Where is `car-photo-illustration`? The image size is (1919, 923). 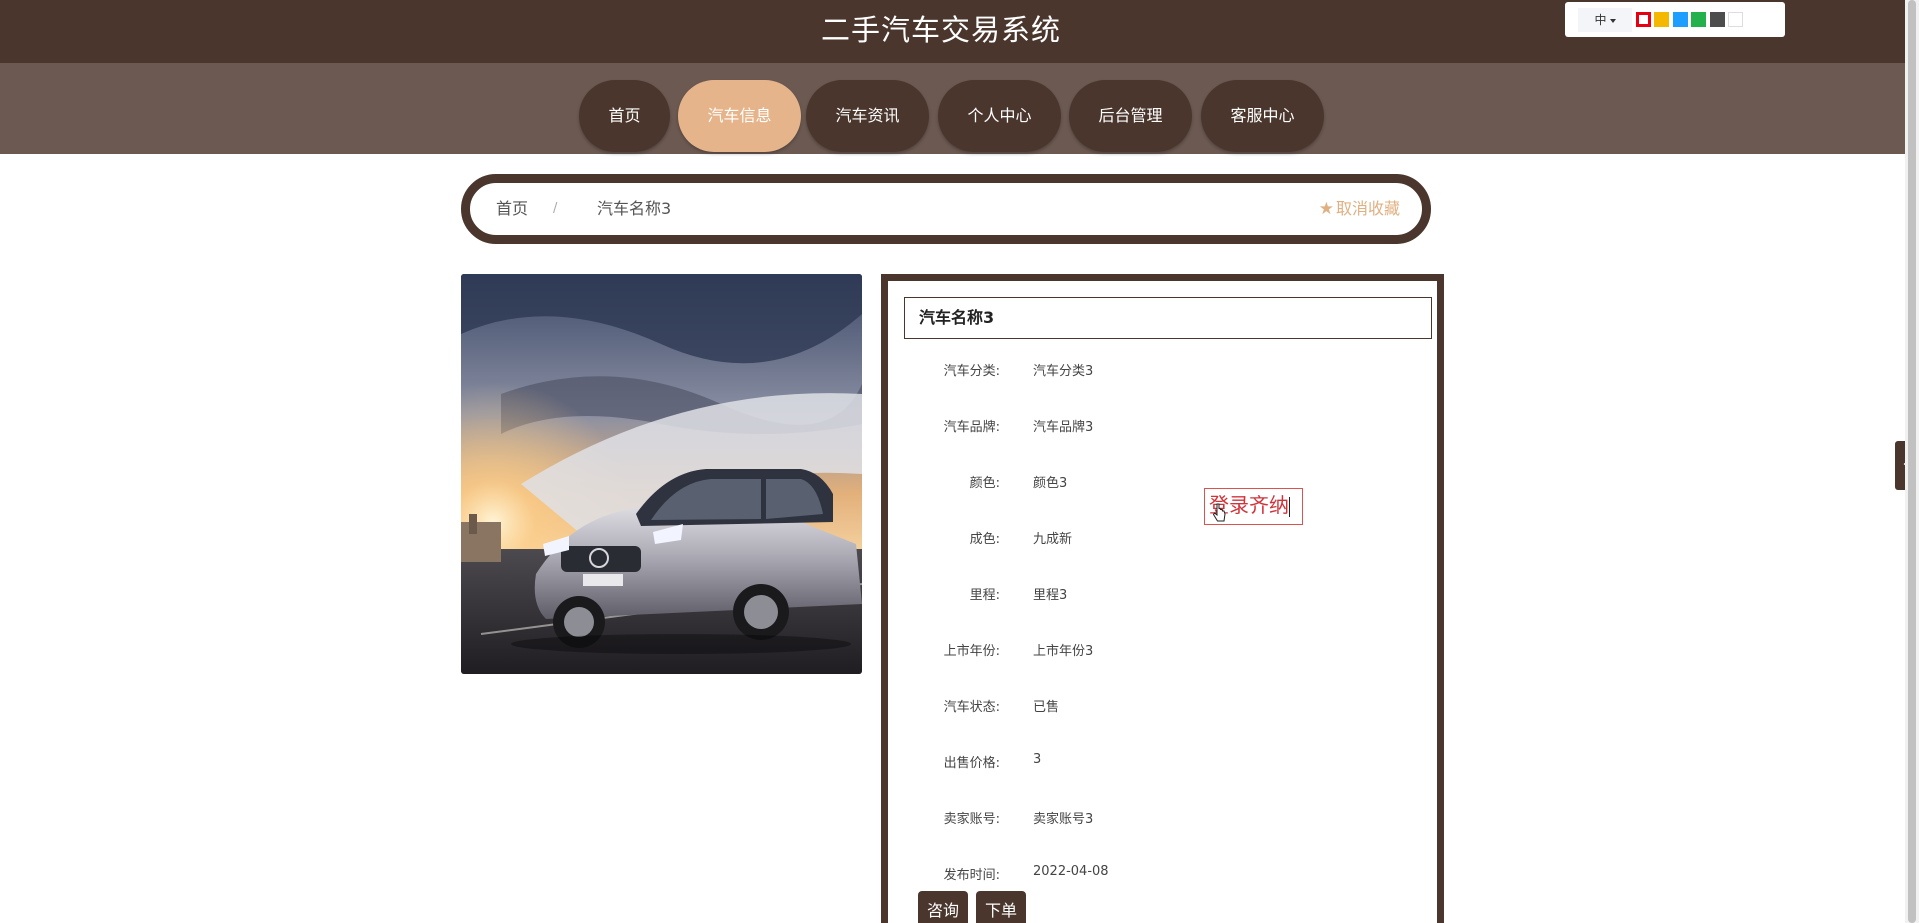
car-photo-illustration is located at coordinates (661, 474).